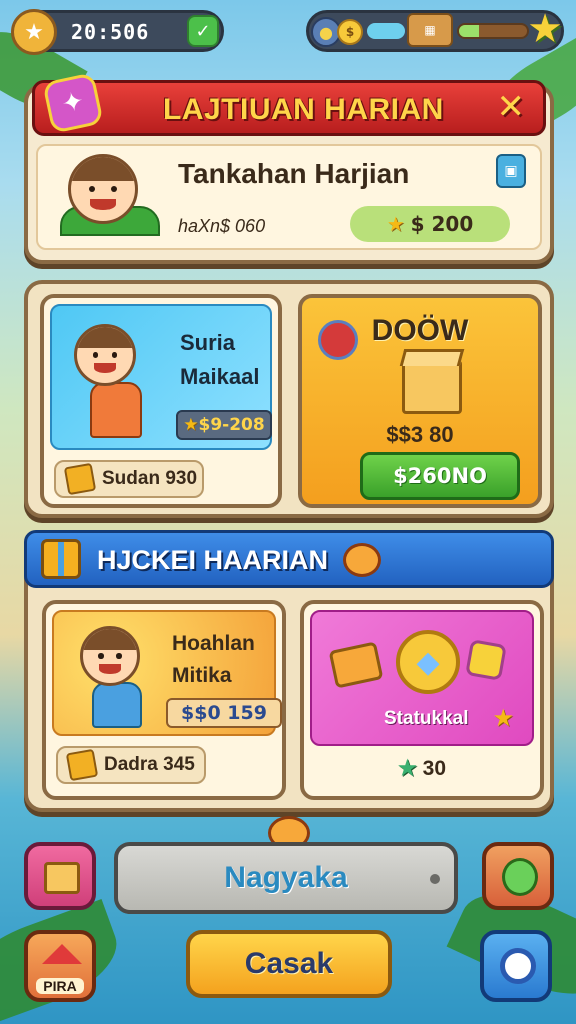 The width and height of the screenshot is (576, 1024). What do you see at coordinates (440, 476) in the screenshot?
I see `buy-button: $260NO` at bounding box center [440, 476].